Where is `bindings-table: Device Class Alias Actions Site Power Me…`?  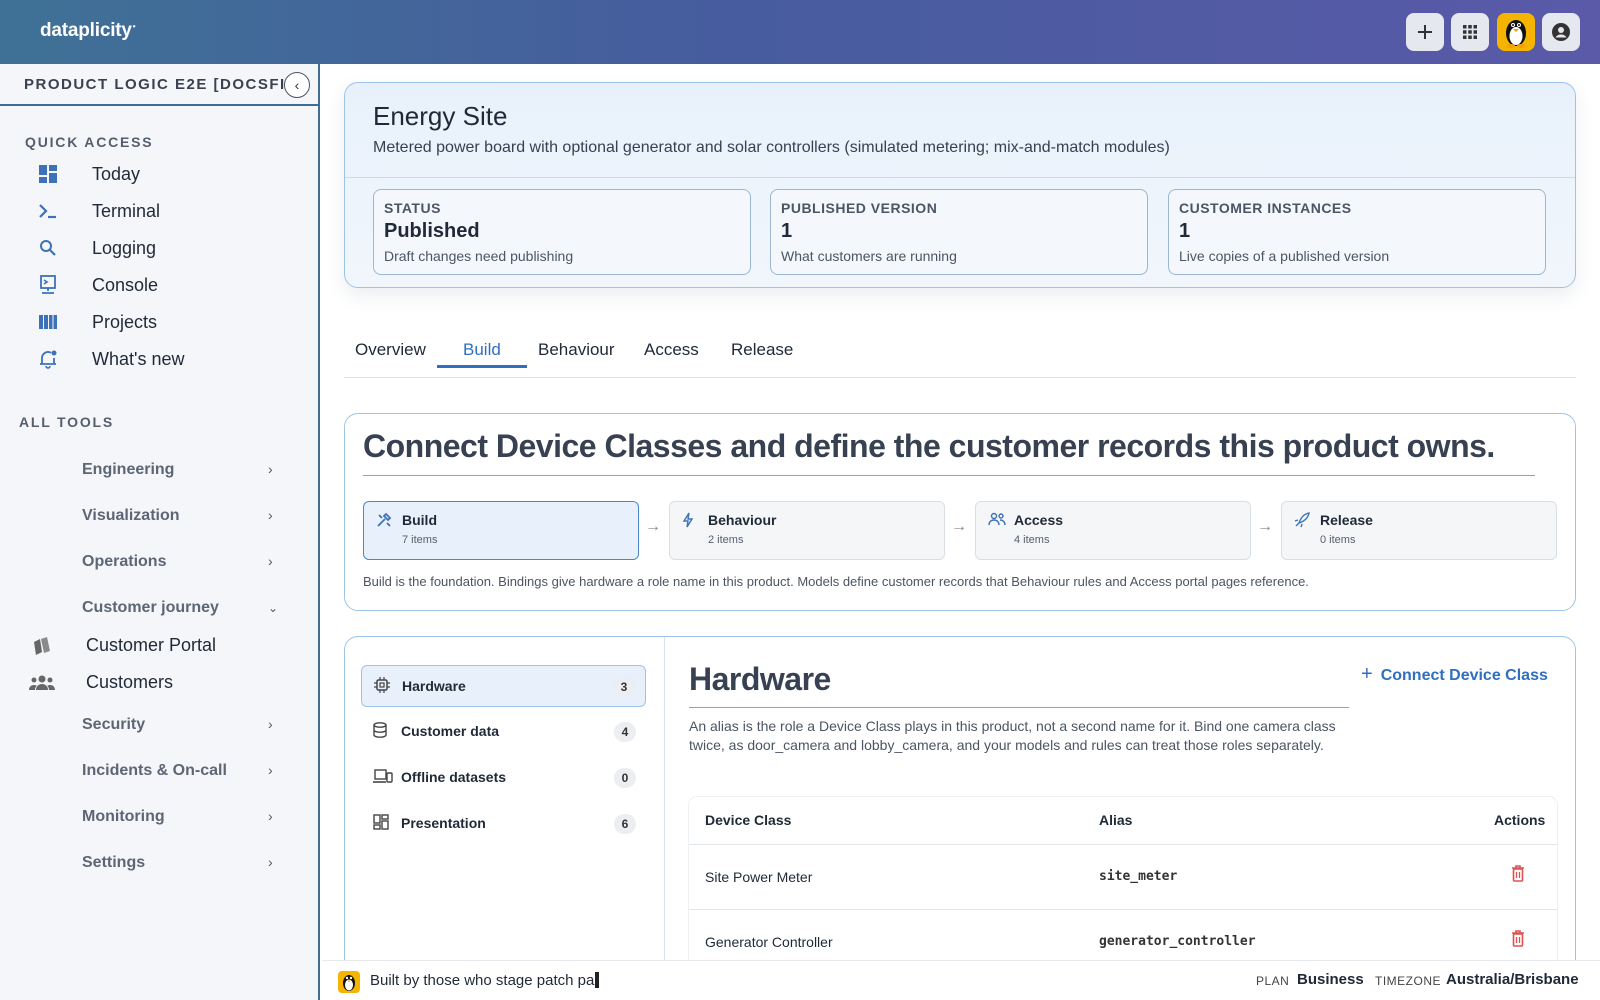
bindings-table: Device Class Alias Actions Site Power Me… is located at coordinates (1123, 886).